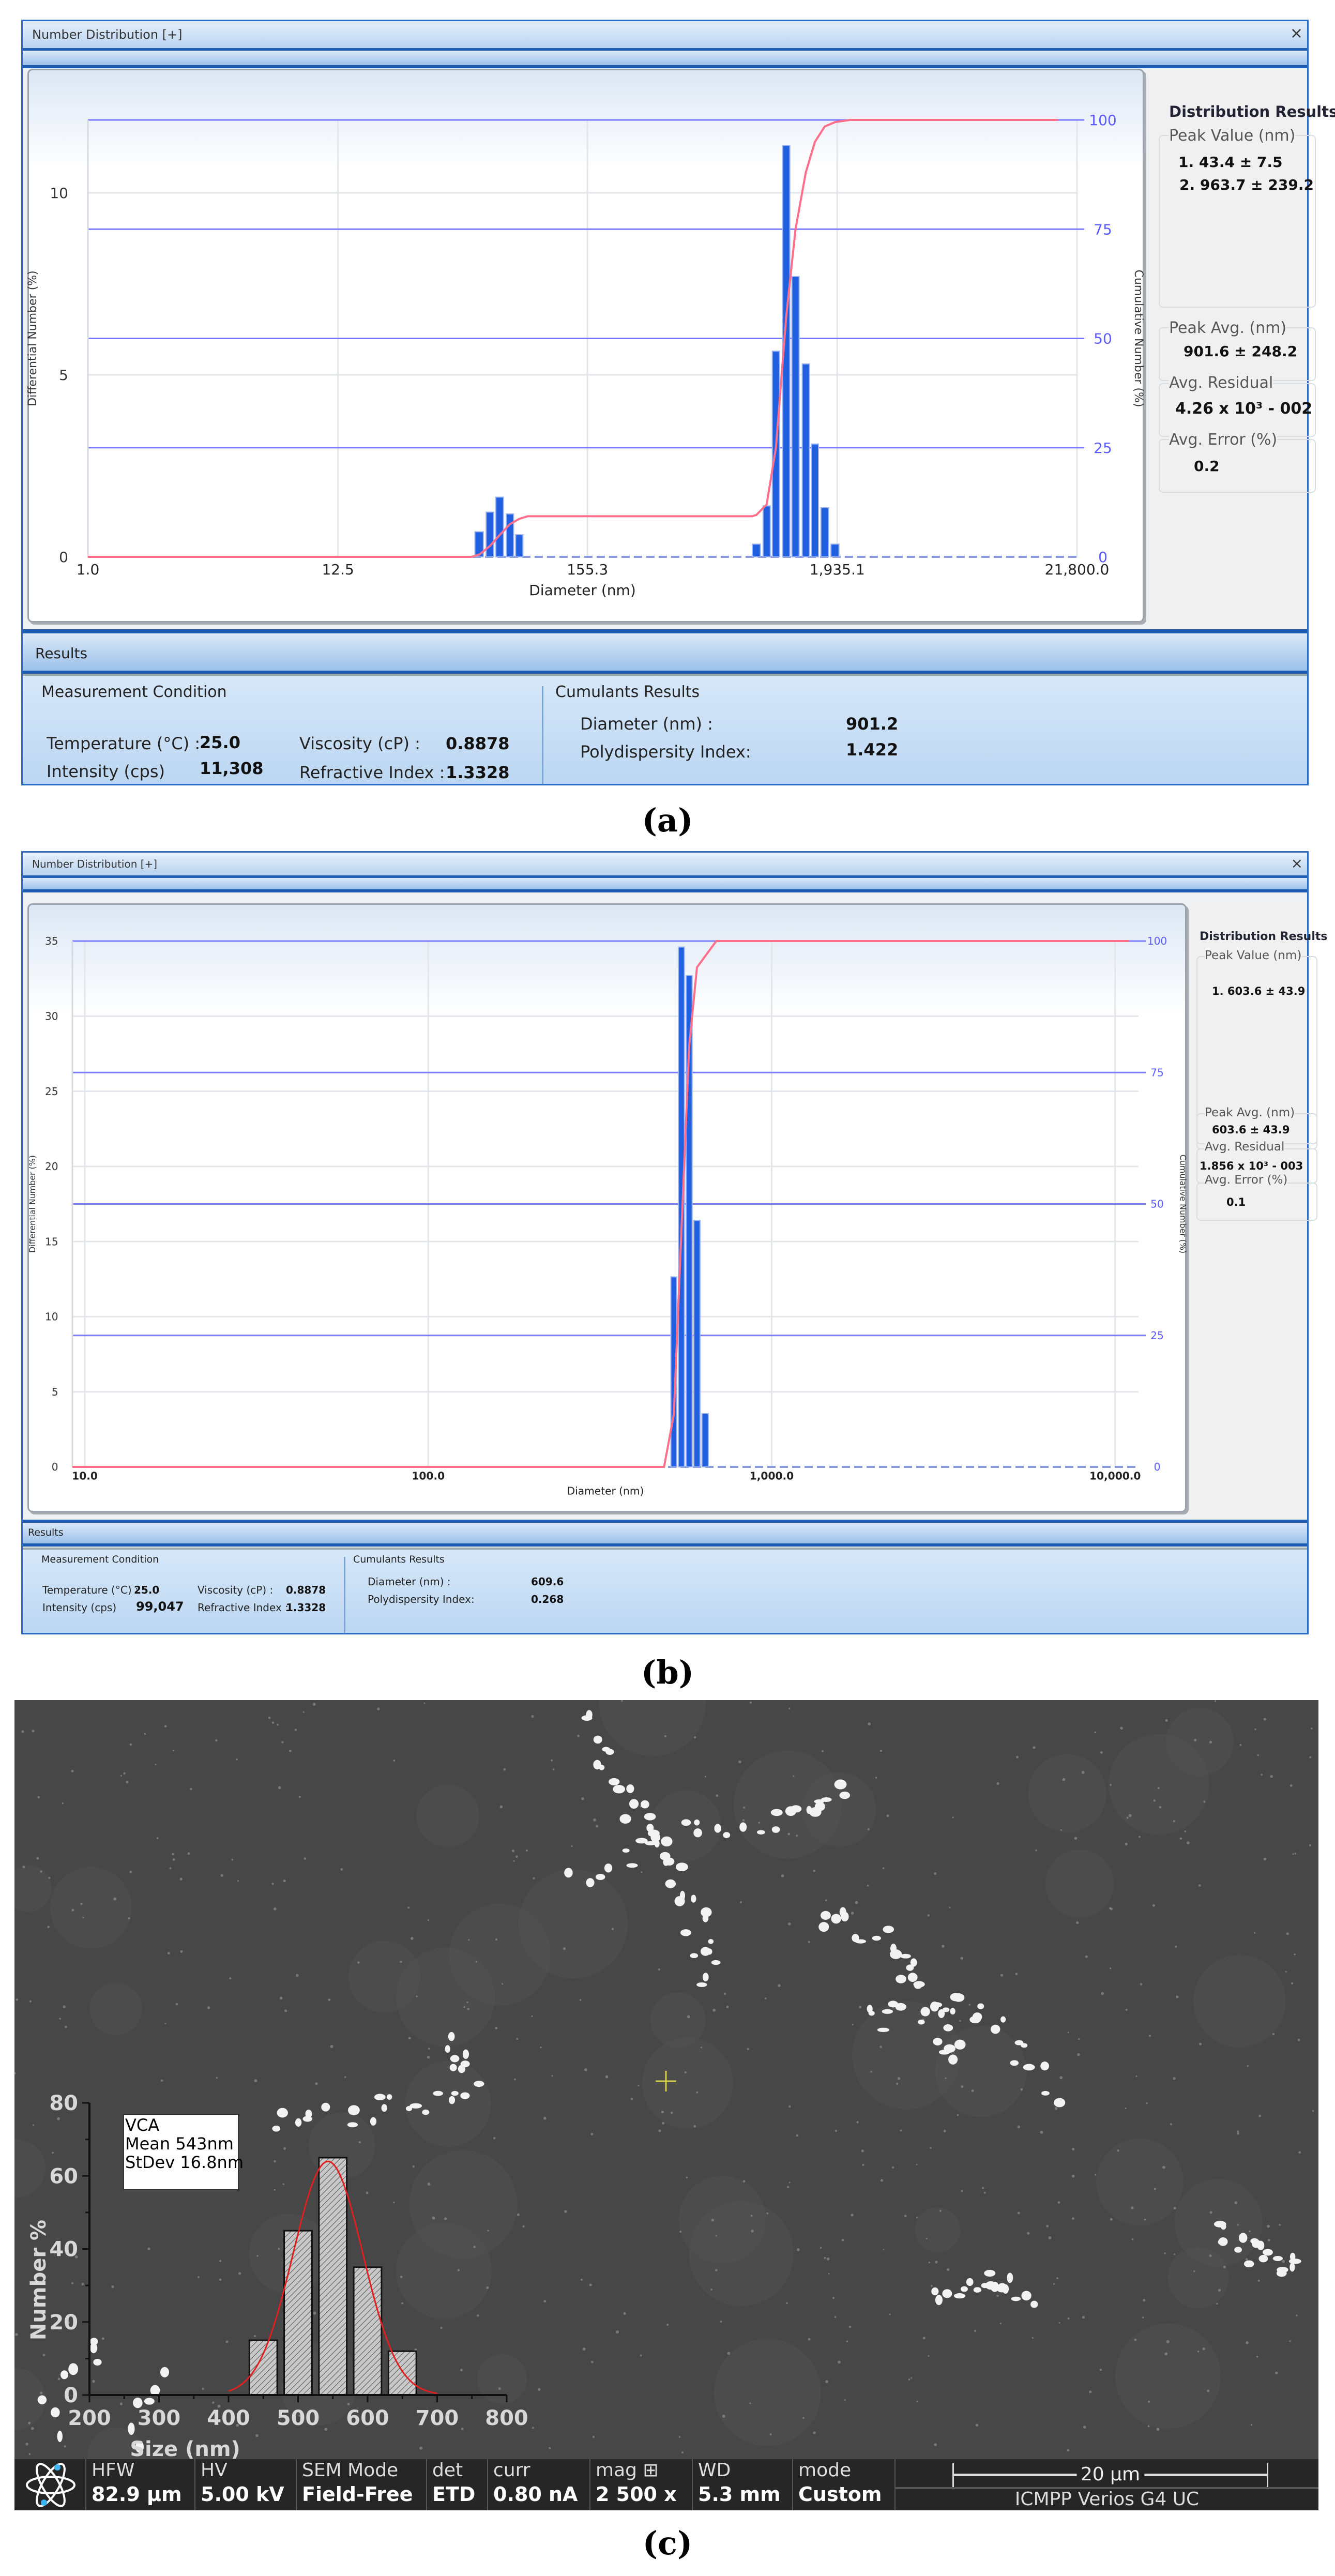  Describe the element at coordinates (1207, 467) in the screenshot. I see `avg-error-value: 0.2` at that location.